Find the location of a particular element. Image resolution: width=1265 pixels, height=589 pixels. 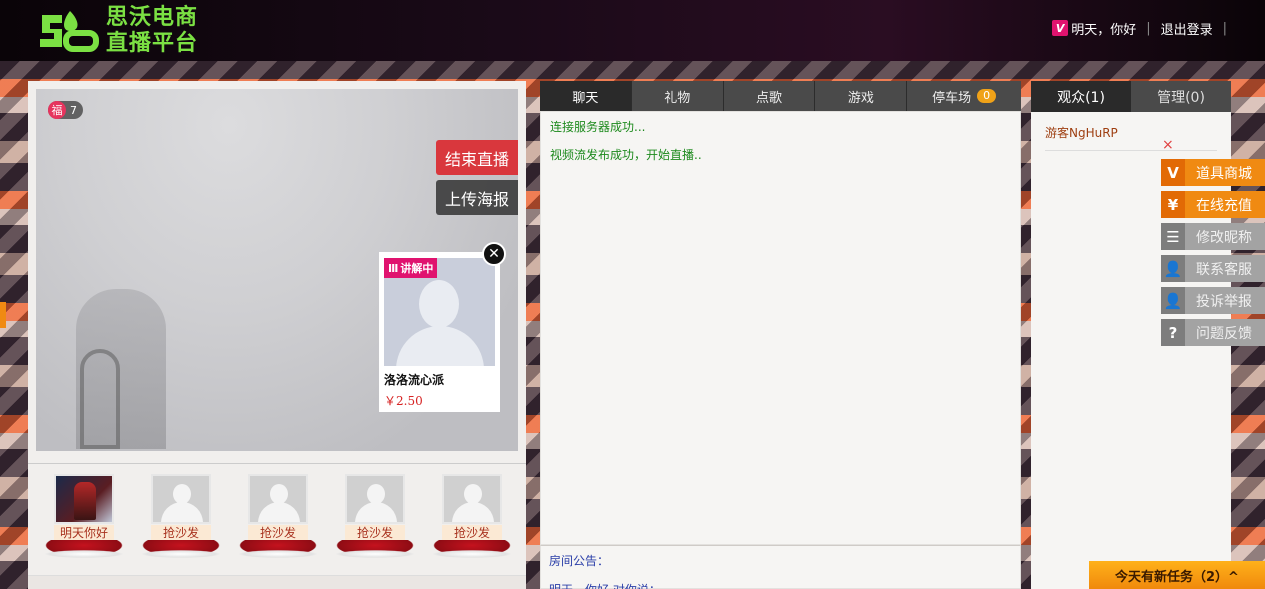

tab-parking: 停车场 0 is located at coordinates (964, 96).